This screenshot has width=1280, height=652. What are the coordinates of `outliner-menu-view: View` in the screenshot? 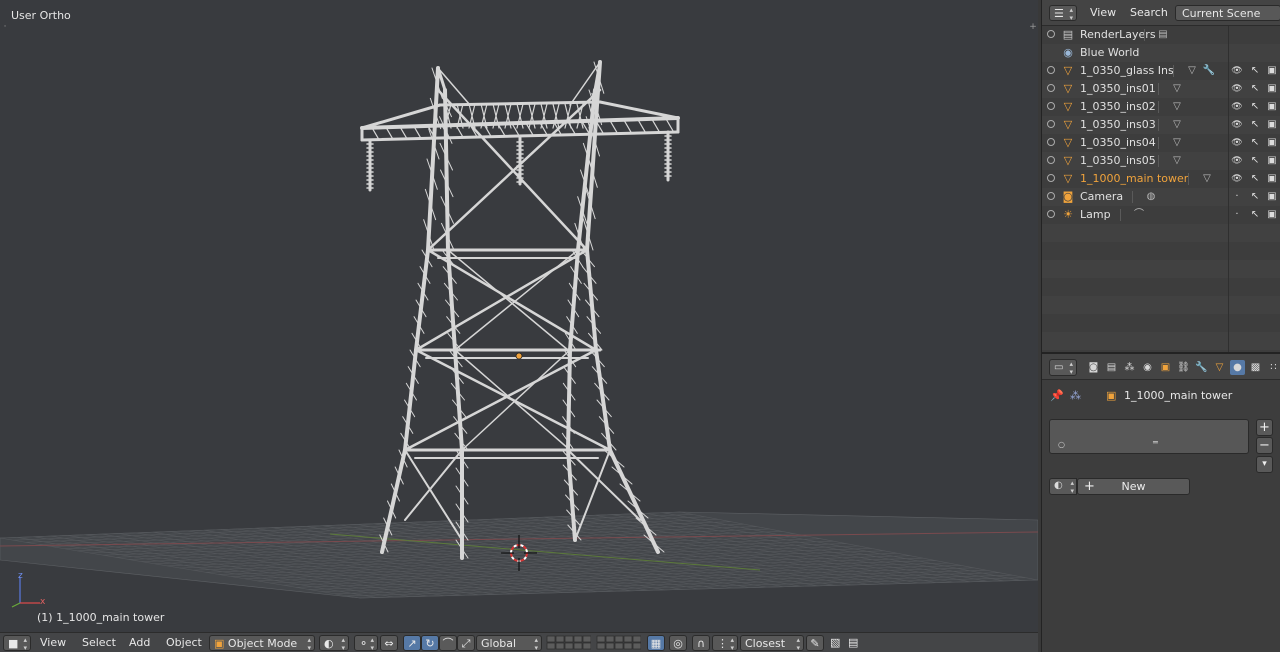 It's located at (1103, 13).